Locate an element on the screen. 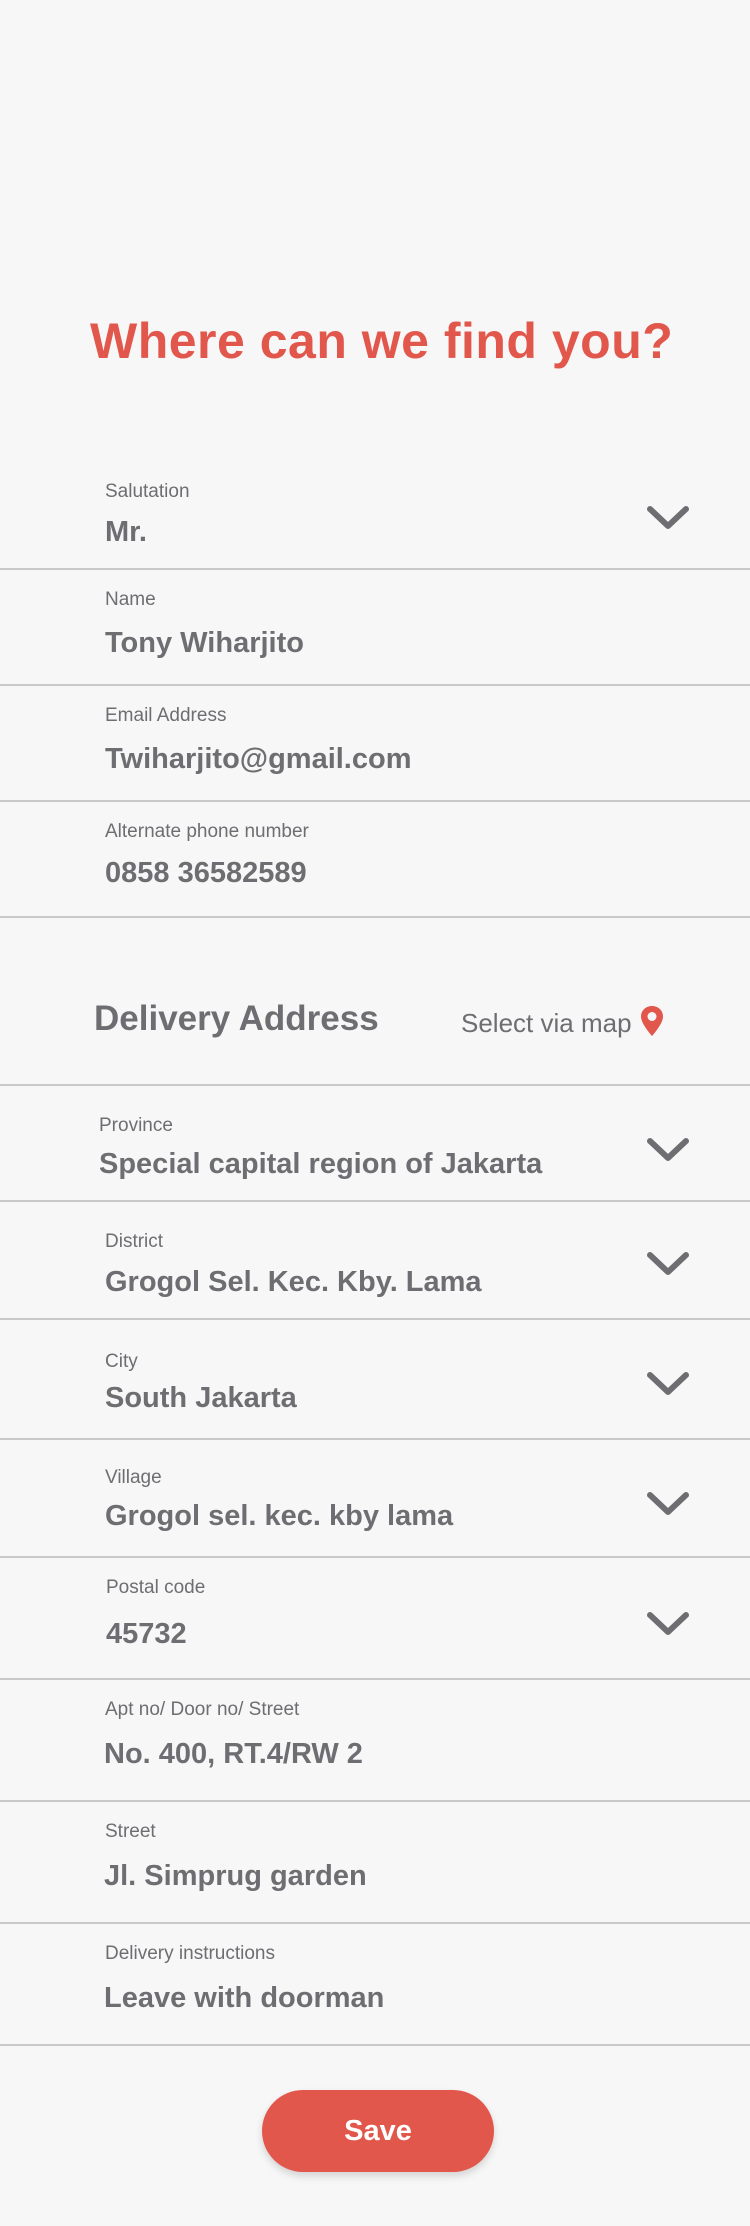 The height and width of the screenshot is (2226, 750). postal-code-label: Postal code is located at coordinates (156, 1587).